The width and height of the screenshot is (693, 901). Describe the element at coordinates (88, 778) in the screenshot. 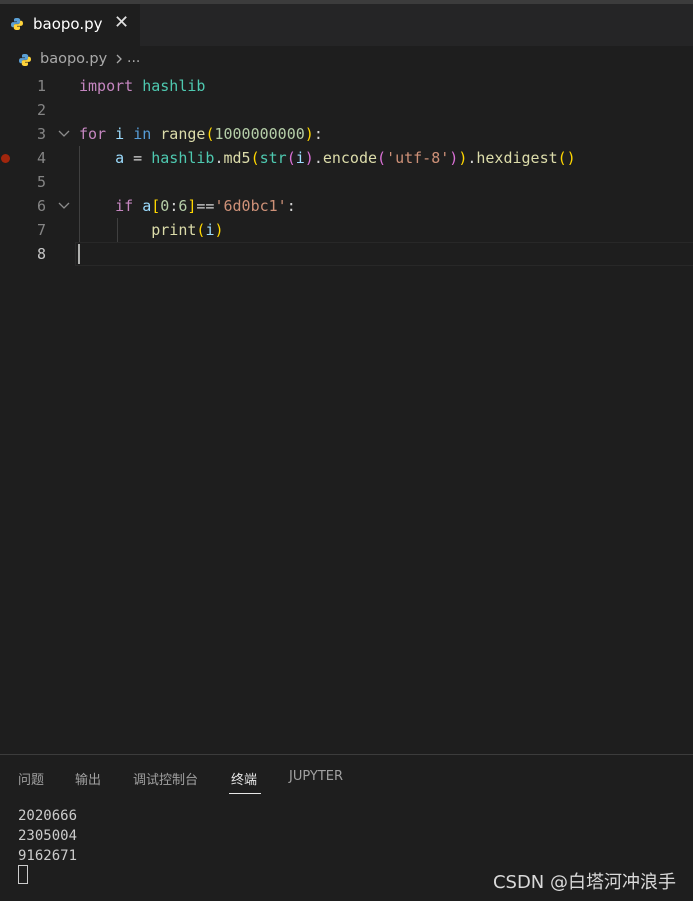

I see `tab-output: 输出` at that location.